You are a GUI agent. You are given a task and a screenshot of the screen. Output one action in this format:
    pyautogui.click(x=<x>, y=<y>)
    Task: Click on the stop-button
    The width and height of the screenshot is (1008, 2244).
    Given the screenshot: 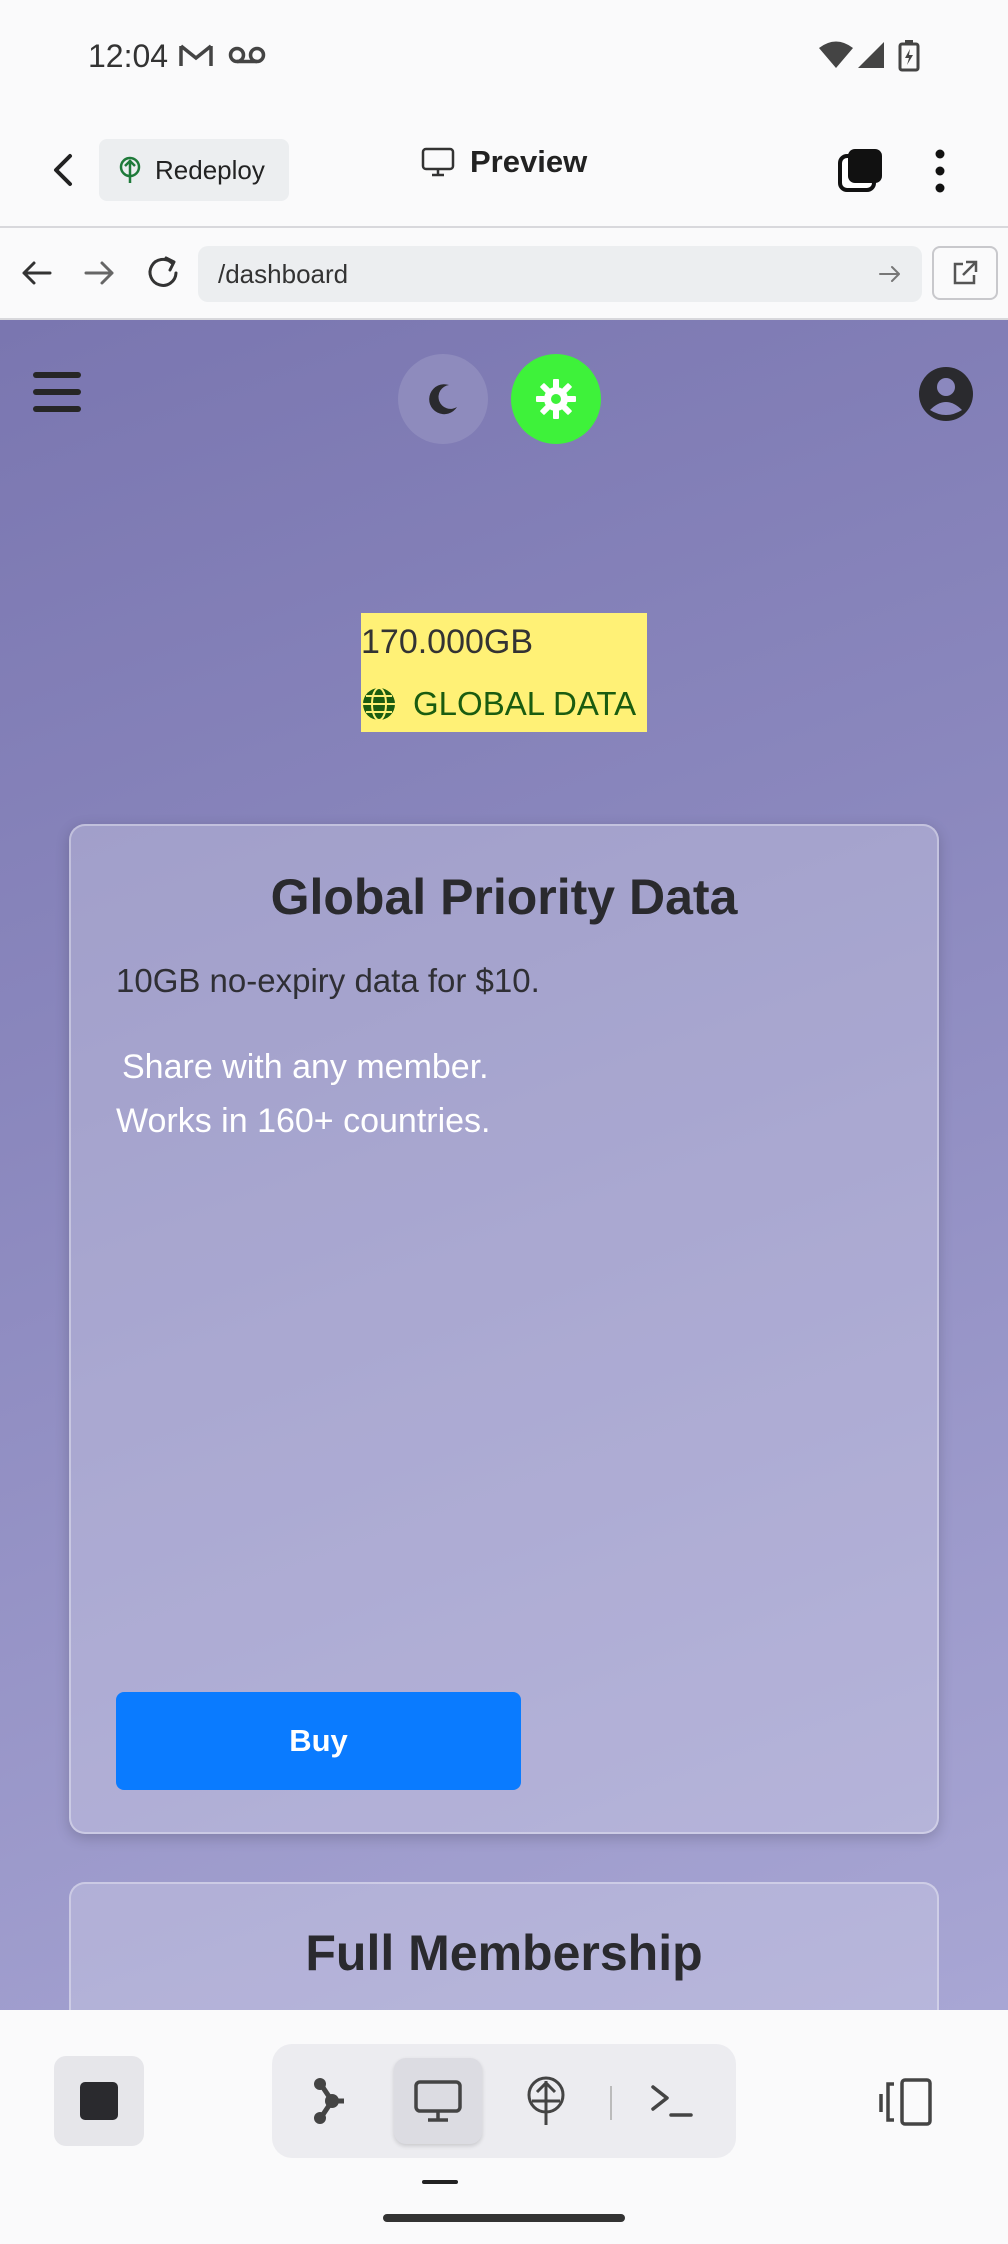 What is the action you would take?
    pyautogui.click(x=99, y=2101)
    